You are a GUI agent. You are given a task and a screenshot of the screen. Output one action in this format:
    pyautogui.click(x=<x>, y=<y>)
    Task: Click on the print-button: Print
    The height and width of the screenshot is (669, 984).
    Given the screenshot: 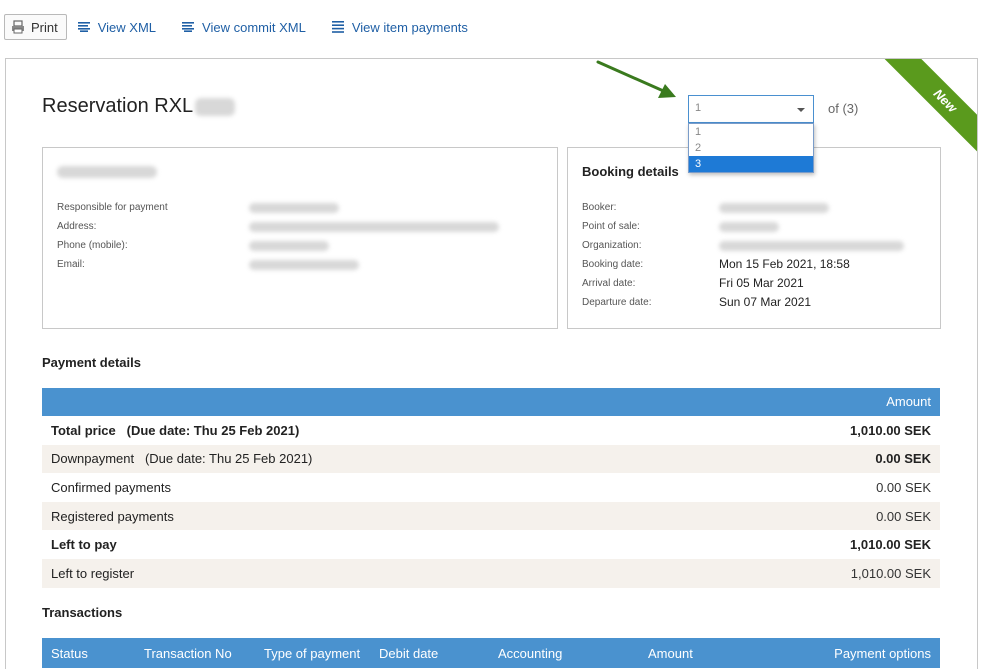 What is the action you would take?
    pyautogui.click(x=35, y=27)
    